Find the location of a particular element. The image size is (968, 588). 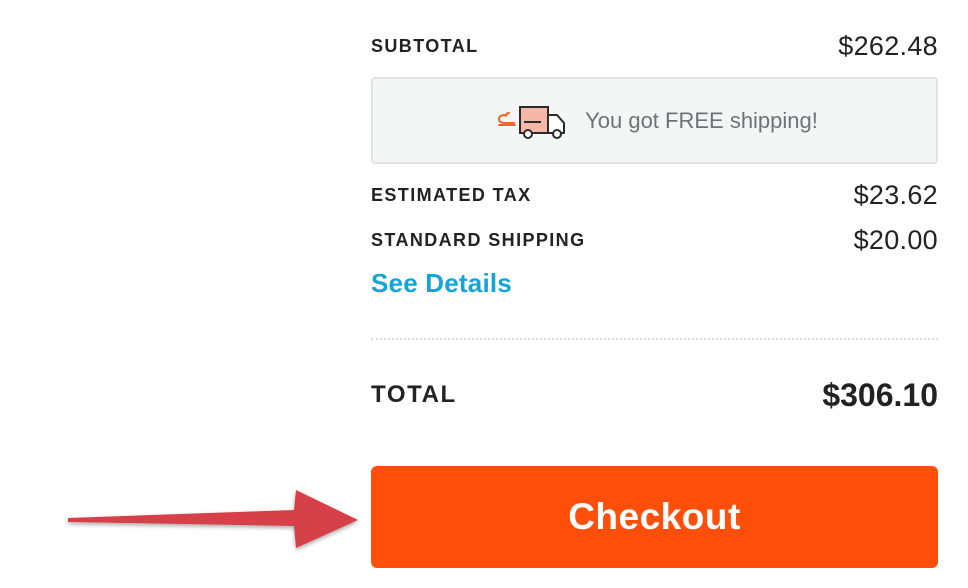

estimated-tax-value: $23.62 is located at coordinates (895, 194).